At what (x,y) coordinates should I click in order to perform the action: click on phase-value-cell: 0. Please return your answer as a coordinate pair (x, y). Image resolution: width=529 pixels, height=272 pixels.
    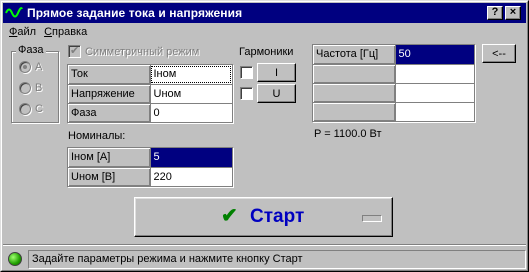
    Looking at the image, I should click on (191, 113).